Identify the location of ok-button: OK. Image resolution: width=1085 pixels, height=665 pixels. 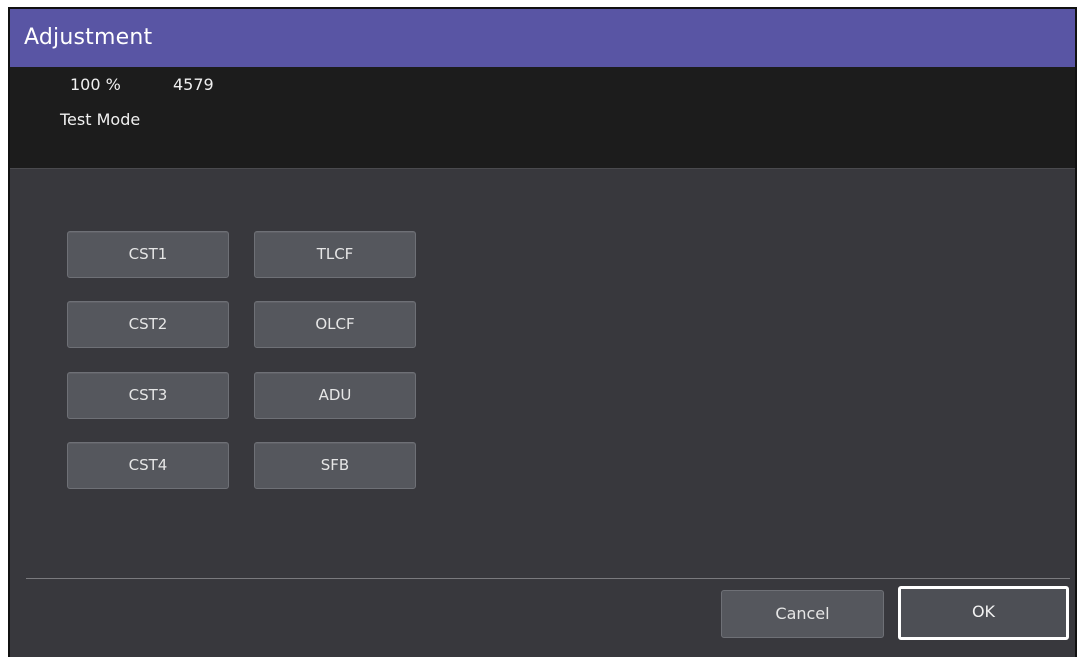
(983, 613).